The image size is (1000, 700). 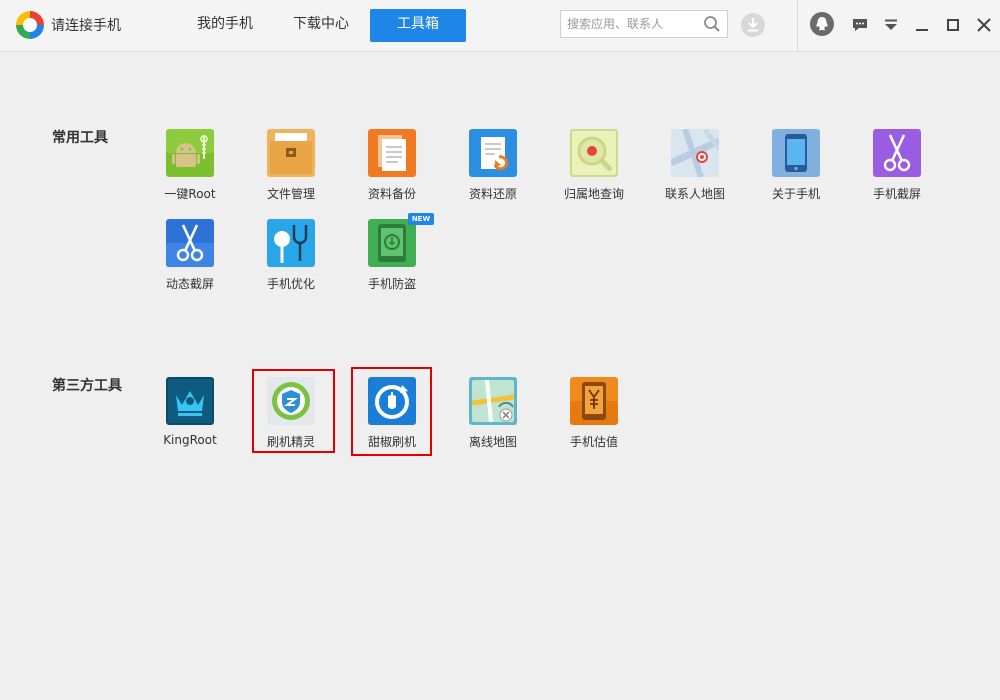 I want to click on download-icon, so click(x=753, y=25).